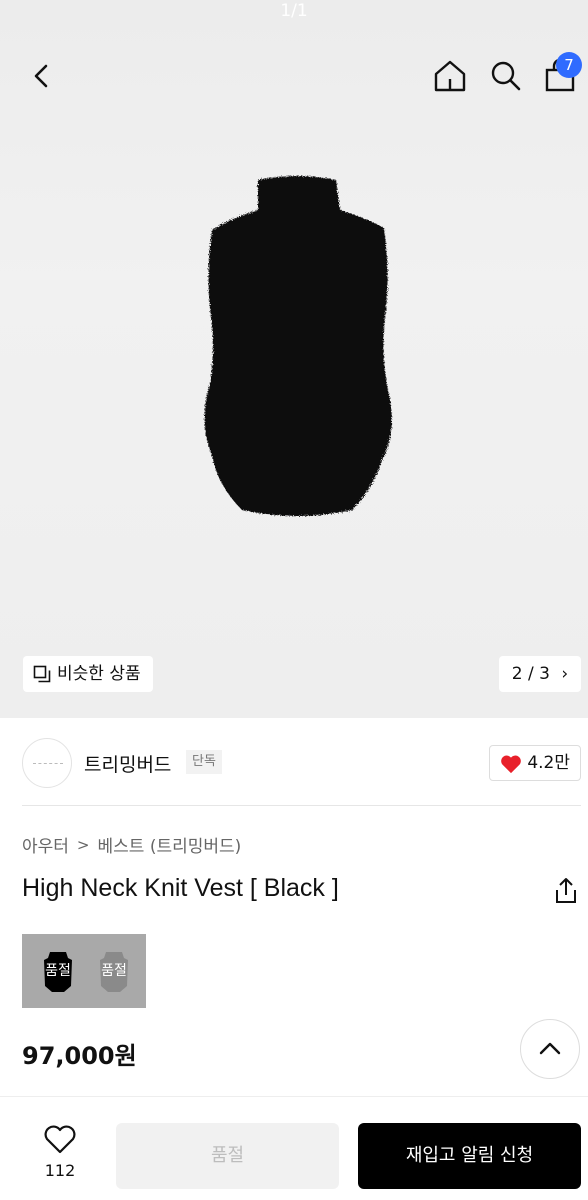 This screenshot has width=588, height=1200. I want to click on chevron-up-icon, so click(550, 1048).